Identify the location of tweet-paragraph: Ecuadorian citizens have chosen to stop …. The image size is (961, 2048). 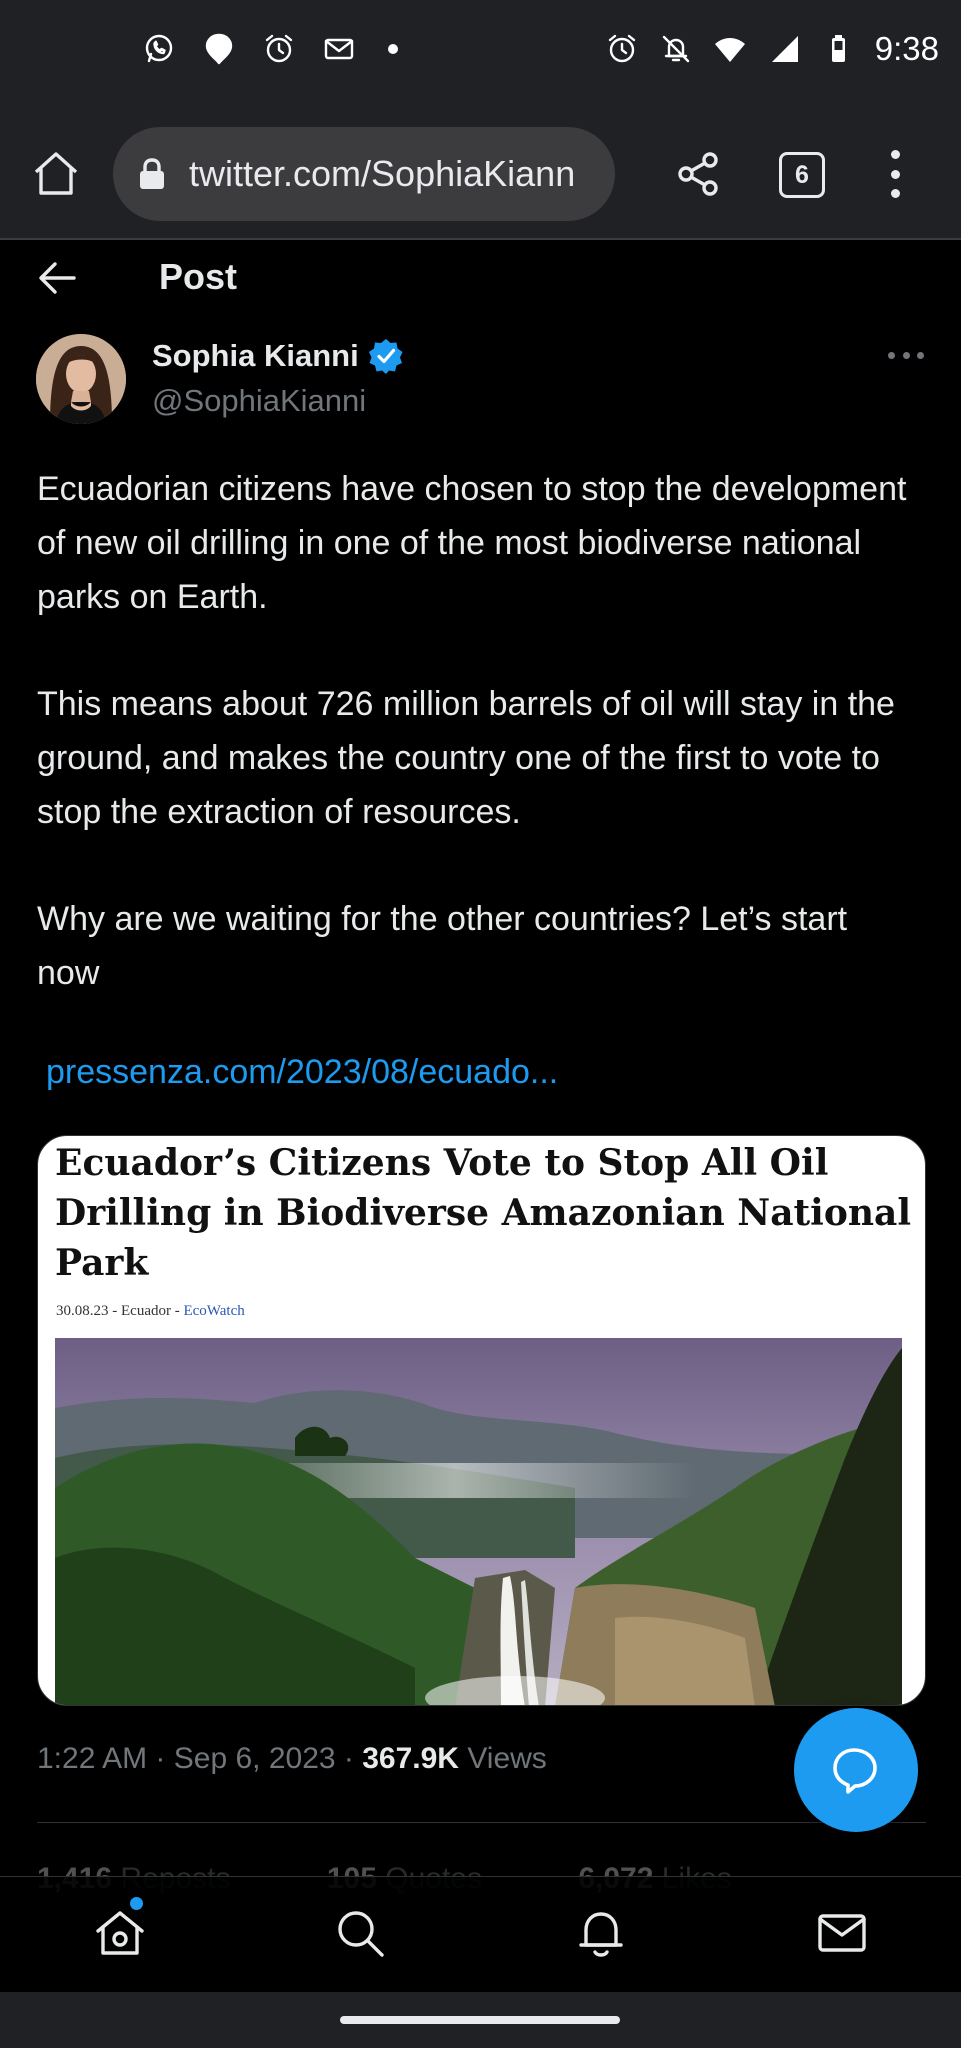
(472, 543).